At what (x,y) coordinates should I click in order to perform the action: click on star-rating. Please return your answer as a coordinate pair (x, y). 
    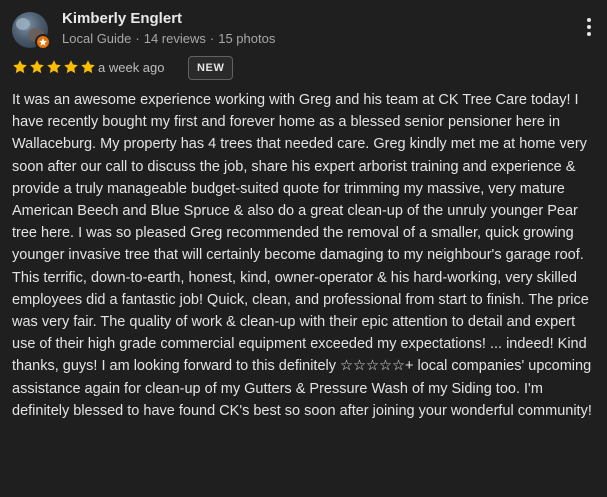
    Looking at the image, I should click on (54, 68).